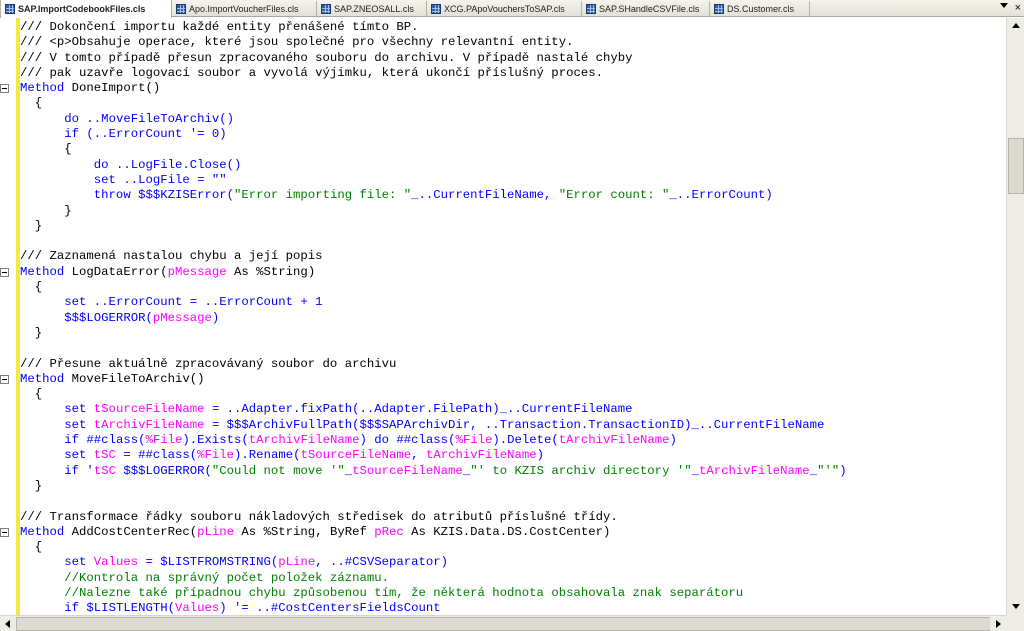 The image size is (1024, 631). I want to click on tab-label: XCG.PApoVouchersToSAP.cls, so click(504, 9).